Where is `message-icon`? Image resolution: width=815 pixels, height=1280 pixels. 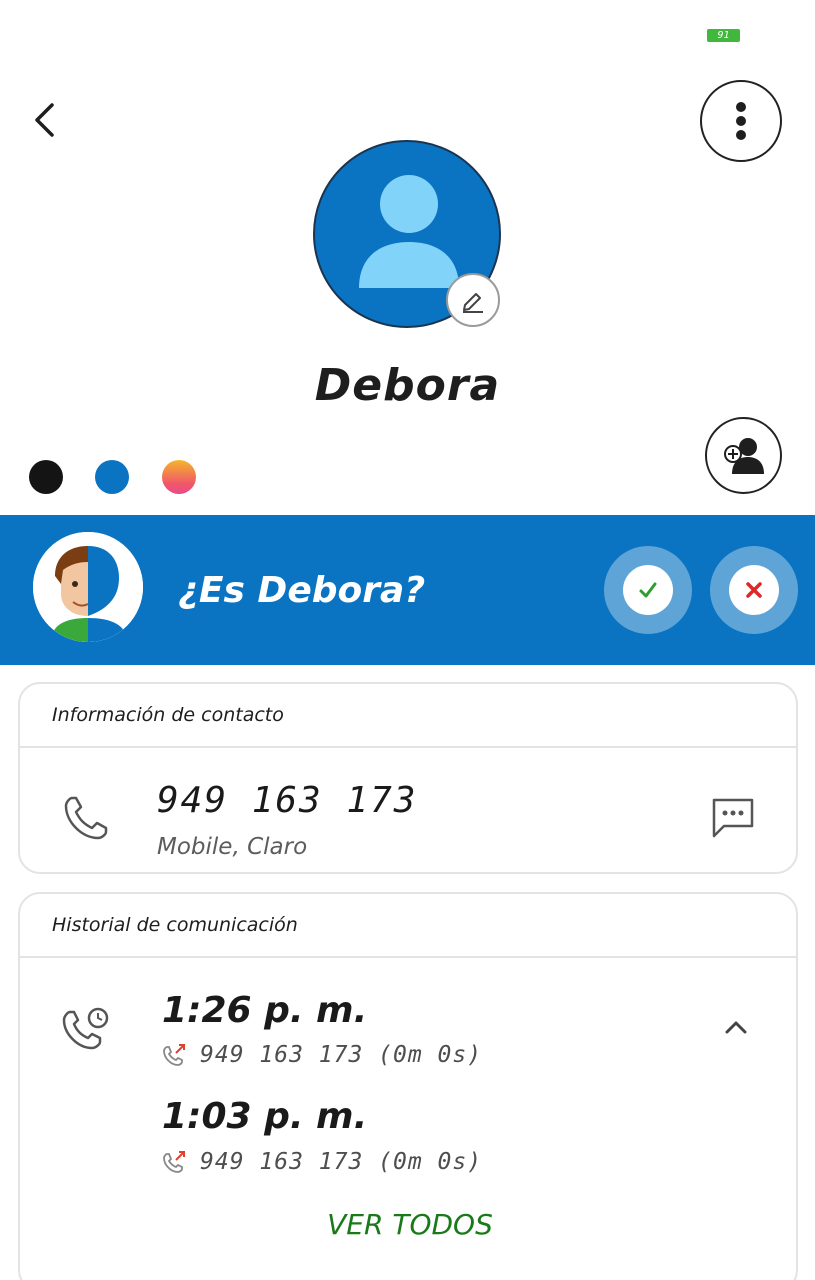 message-icon is located at coordinates (733, 818).